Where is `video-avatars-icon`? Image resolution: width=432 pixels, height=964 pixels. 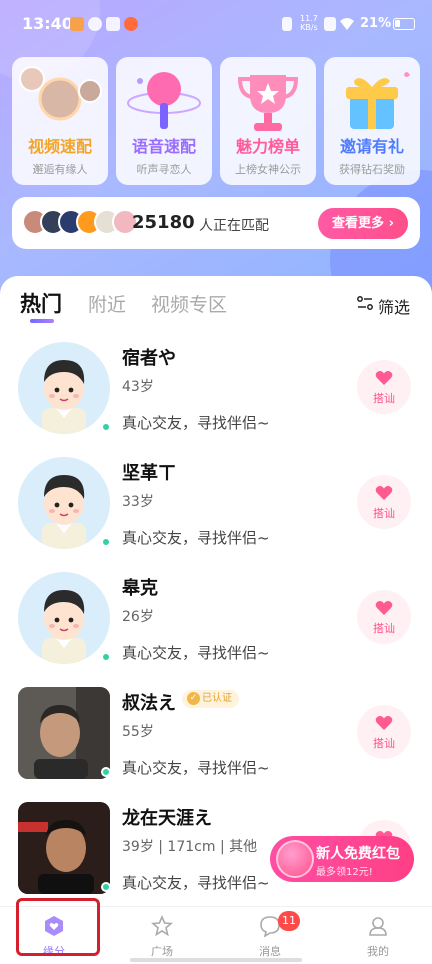
video-avatars-icon is located at coordinates (60, 93).